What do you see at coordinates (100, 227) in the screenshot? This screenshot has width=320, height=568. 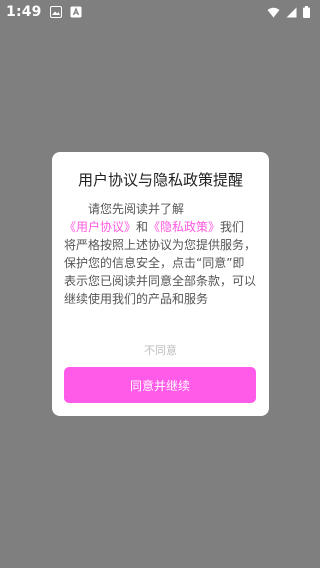 I see `user-agreement-link: 《用户协议》` at bounding box center [100, 227].